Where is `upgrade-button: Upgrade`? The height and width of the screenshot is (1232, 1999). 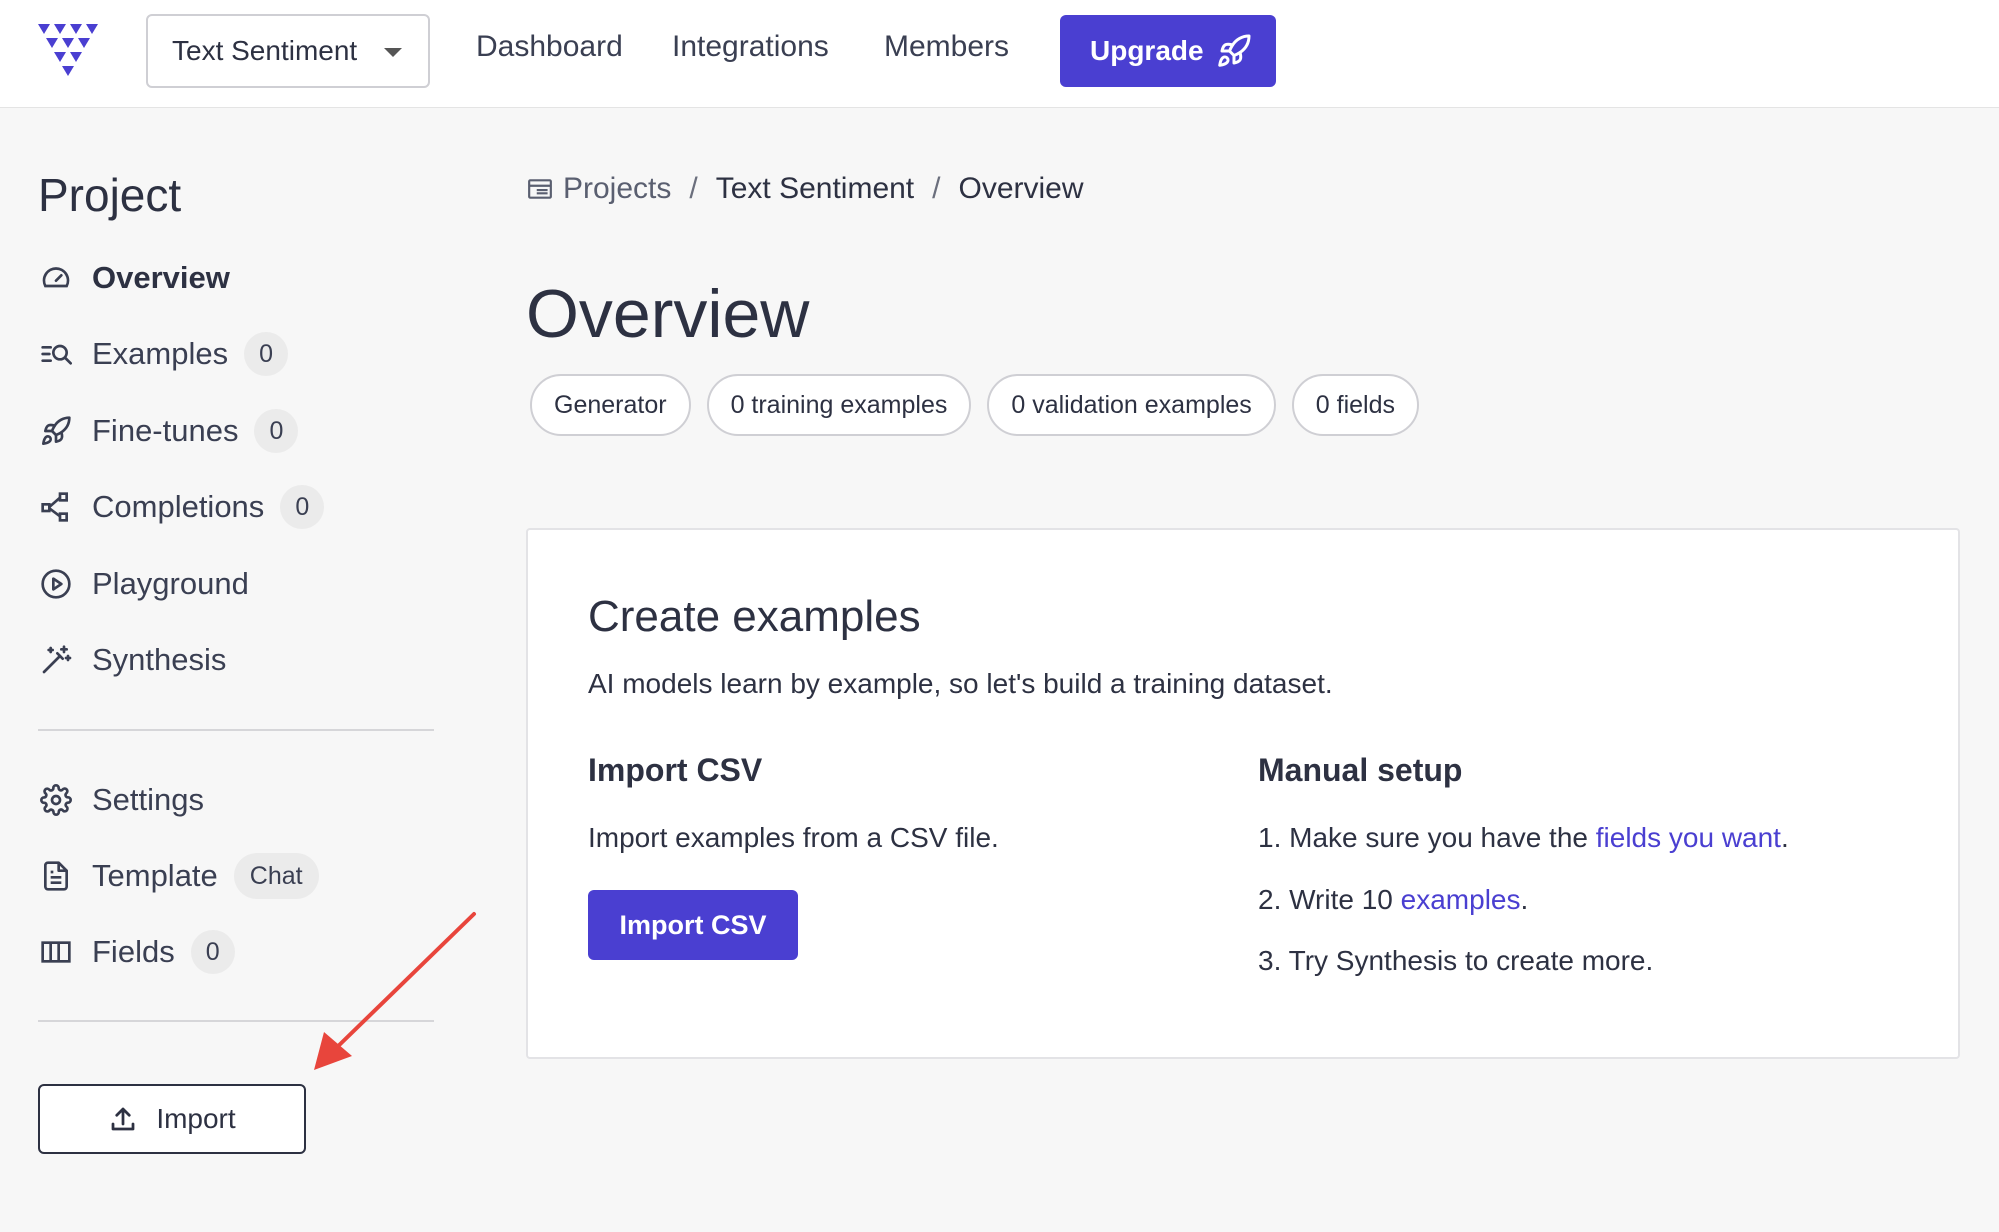 upgrade-button: Upgrade is located at coordinates (1168, 51).